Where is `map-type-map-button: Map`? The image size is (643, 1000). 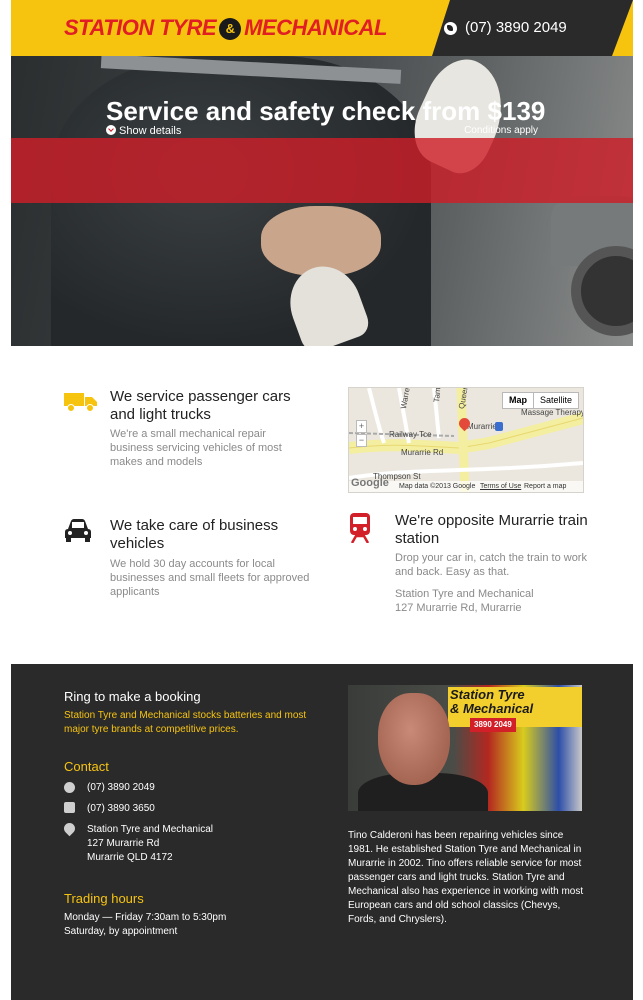 map-type-map-button: Map is located at coordinates (518, 400).